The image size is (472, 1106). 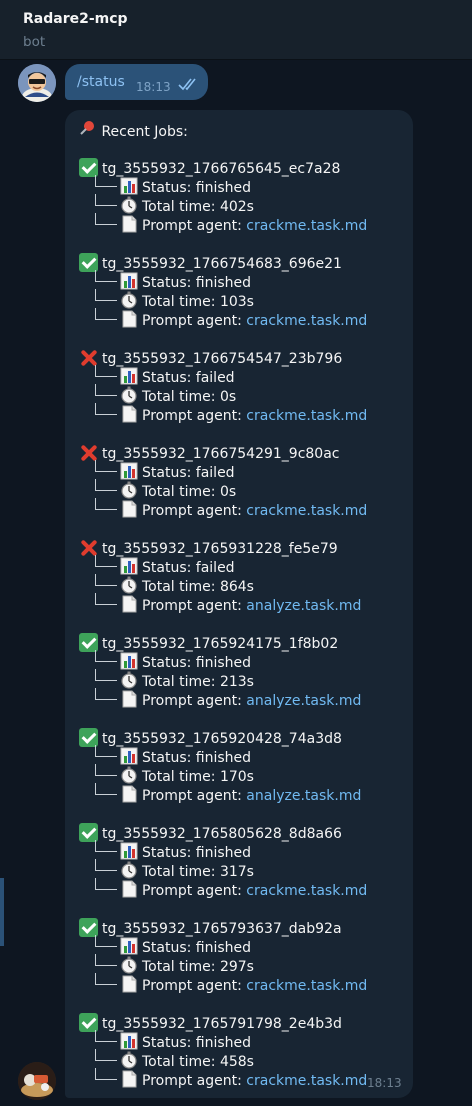 What do you see at coordinates (220, 549) in the screenshot?
I see `job-id: tg_3555932_1765931228_fe5e79` at bounding box center [220, 549].